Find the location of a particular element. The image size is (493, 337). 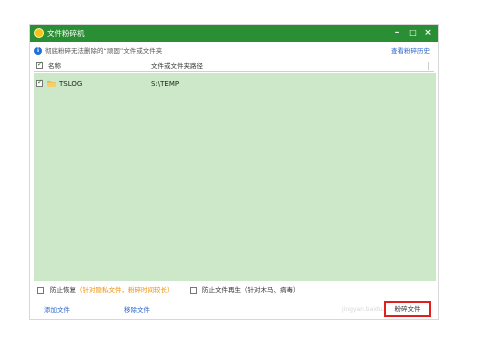

info-icon: i is located at coordinates (38, 51).